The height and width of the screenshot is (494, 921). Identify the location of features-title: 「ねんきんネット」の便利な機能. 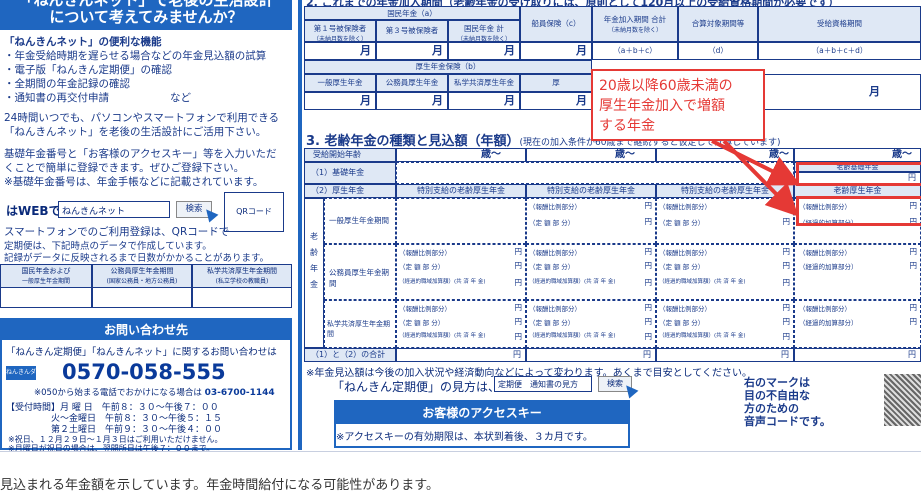
(83, 42).